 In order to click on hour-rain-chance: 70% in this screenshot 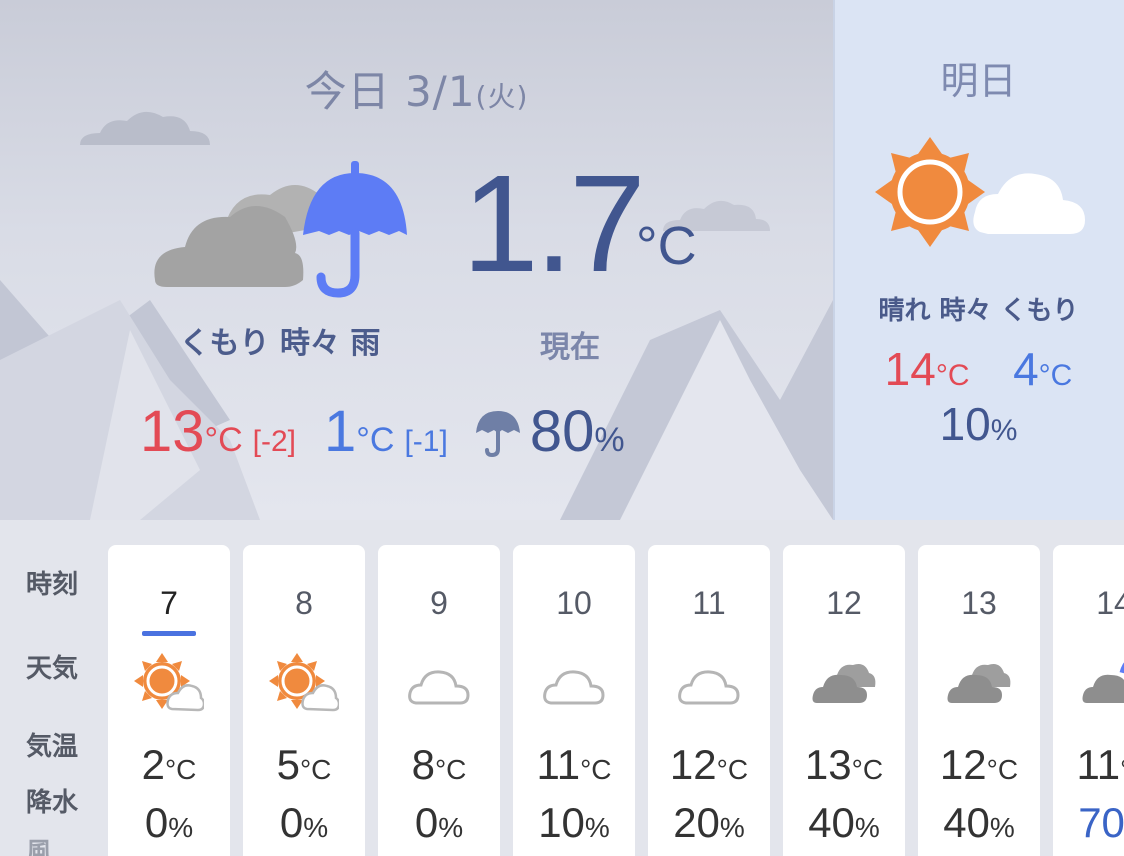, I will do `click(1101, 822)`.